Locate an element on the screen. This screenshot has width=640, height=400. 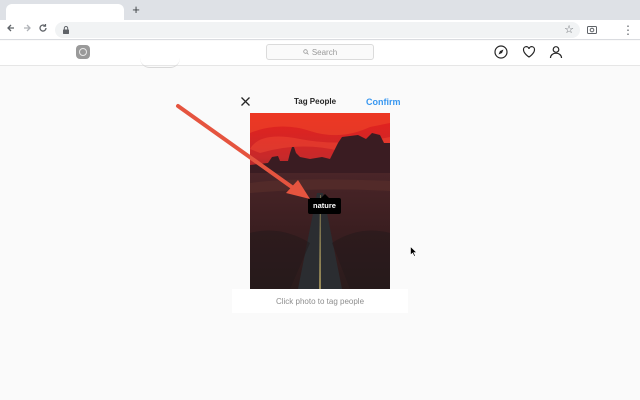
profile-icon is located at coordinates (556, 52).